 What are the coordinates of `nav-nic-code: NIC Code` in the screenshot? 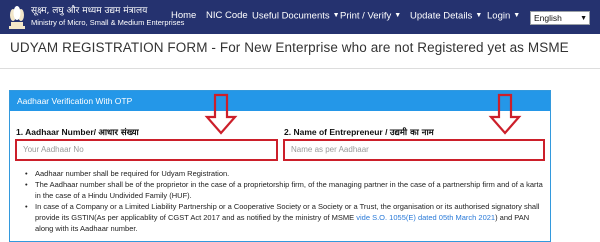 It's located at (227, 17).